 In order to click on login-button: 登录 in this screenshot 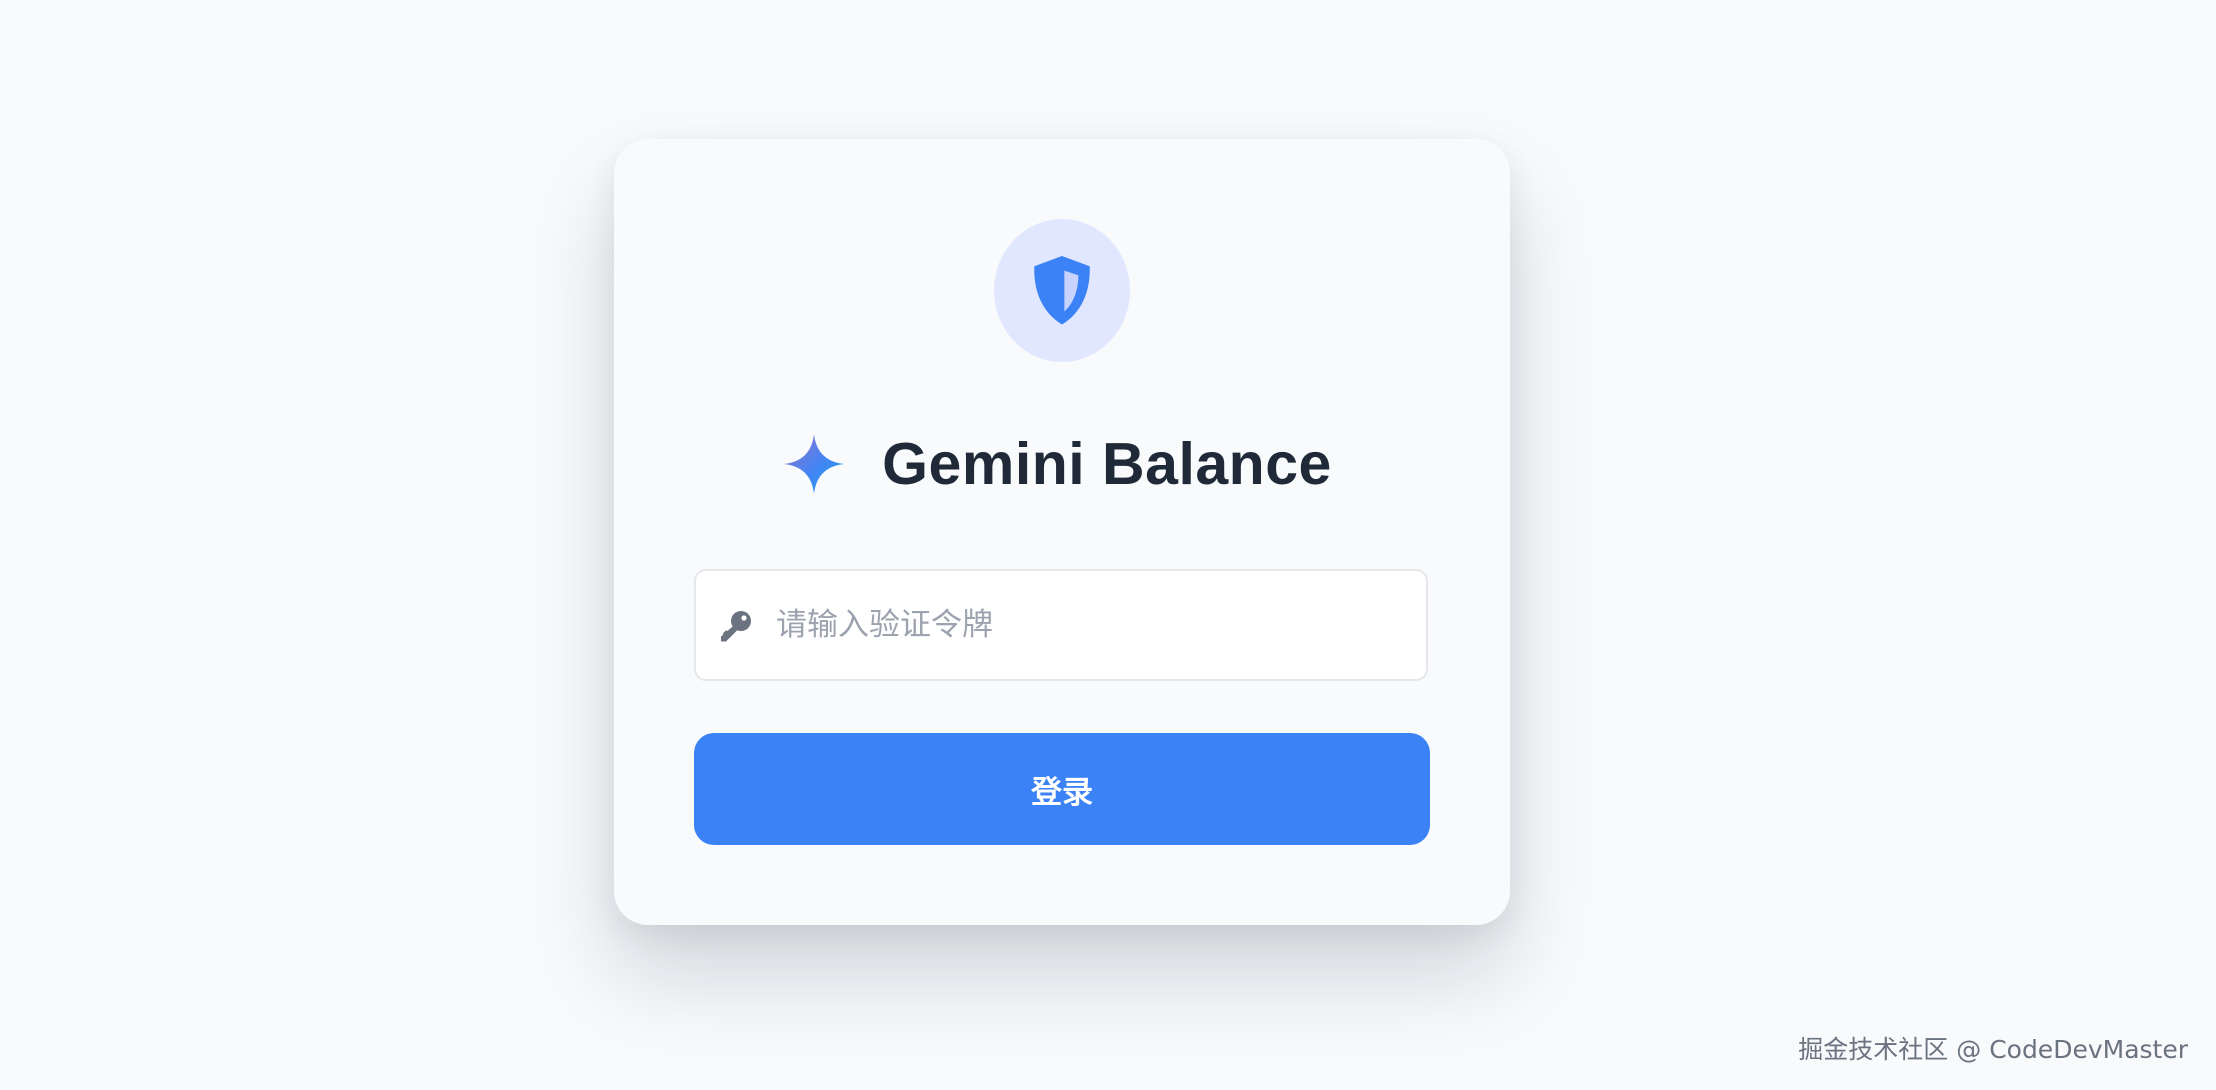, I will do `click(1062, 789)`.